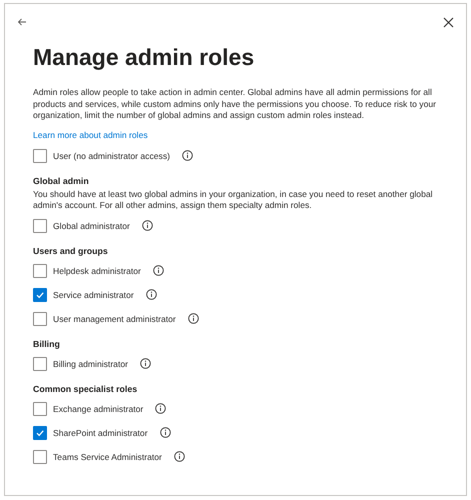 This screenshot has height=500, width=471. I want to click on section-description: You should have at least two global admins in your organization, in case you need to reset another global admin's account. For all other admins, assign them specialty admin roles., so click(233, 200).